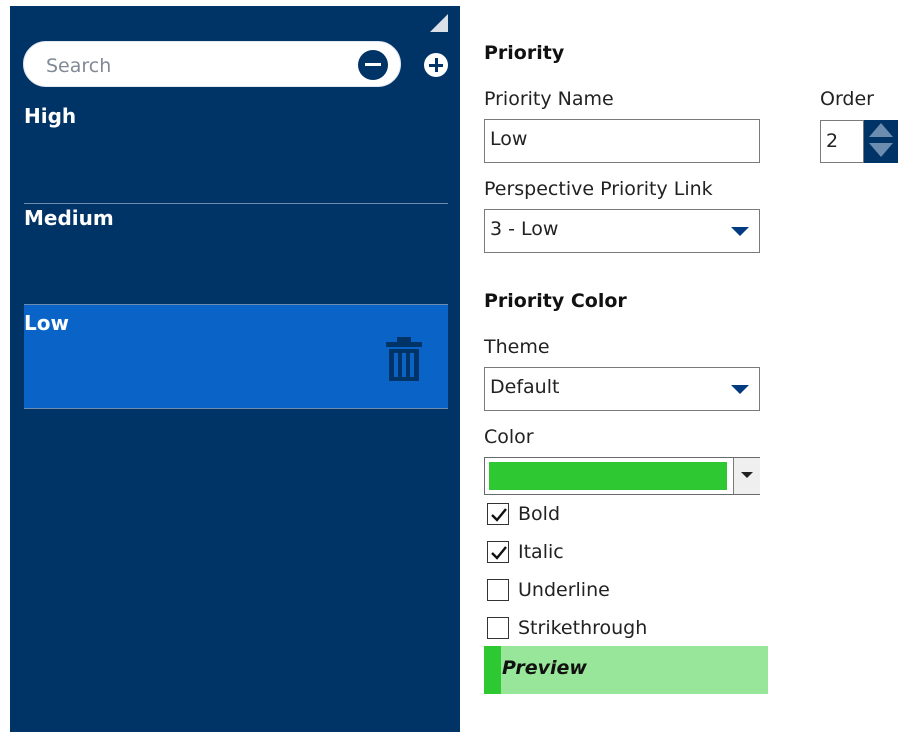 The image size is (914, 732). I want to click on color-swatch, so click(608, 476).